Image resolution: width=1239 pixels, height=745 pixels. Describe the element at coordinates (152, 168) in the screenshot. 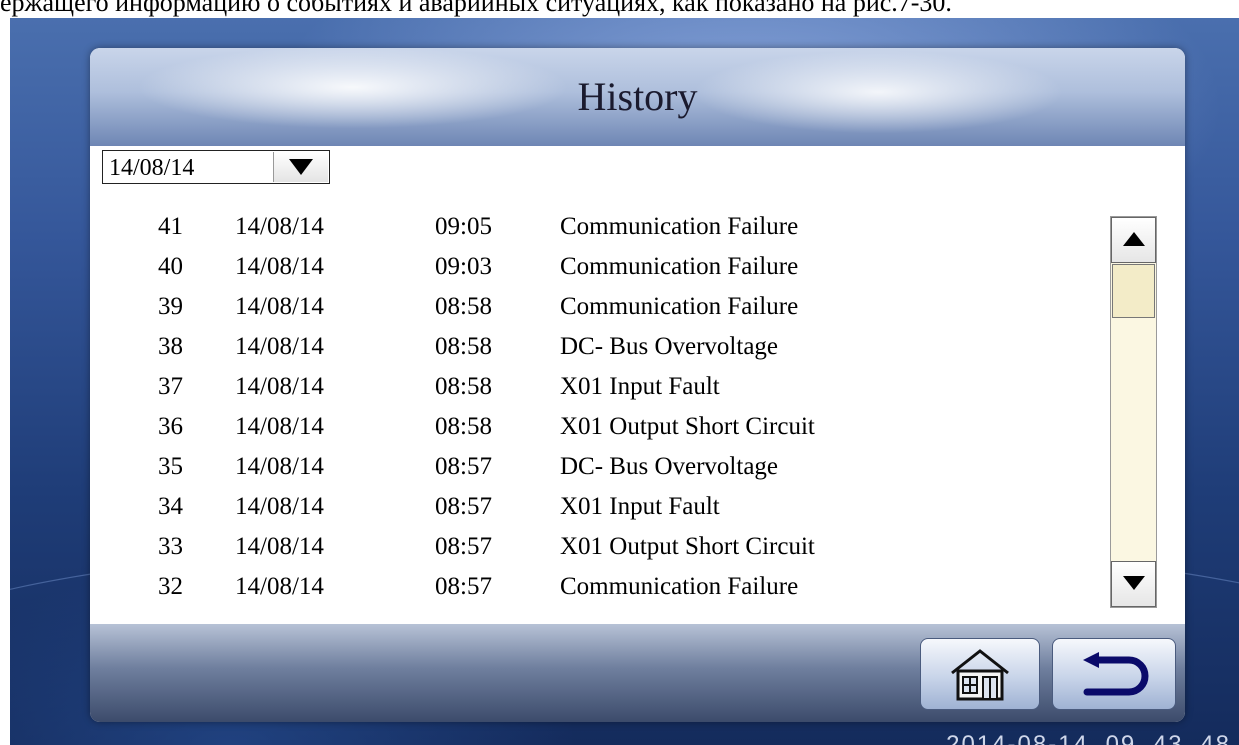

I see `date-filter-value: 14/08/14` at that location.